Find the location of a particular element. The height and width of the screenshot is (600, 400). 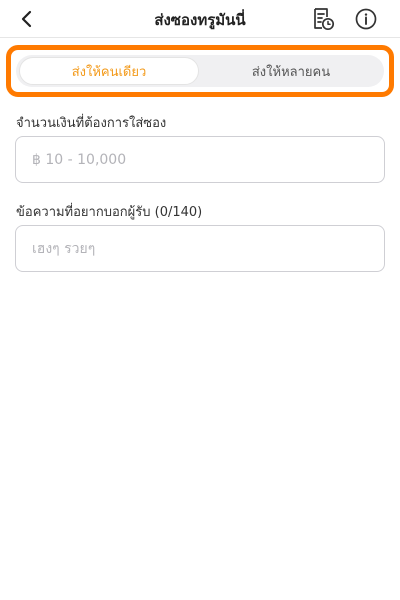

segmented-control: ส่งให้คนเดียว ส่งให้หลายคน is located at coordinates (200, 71).